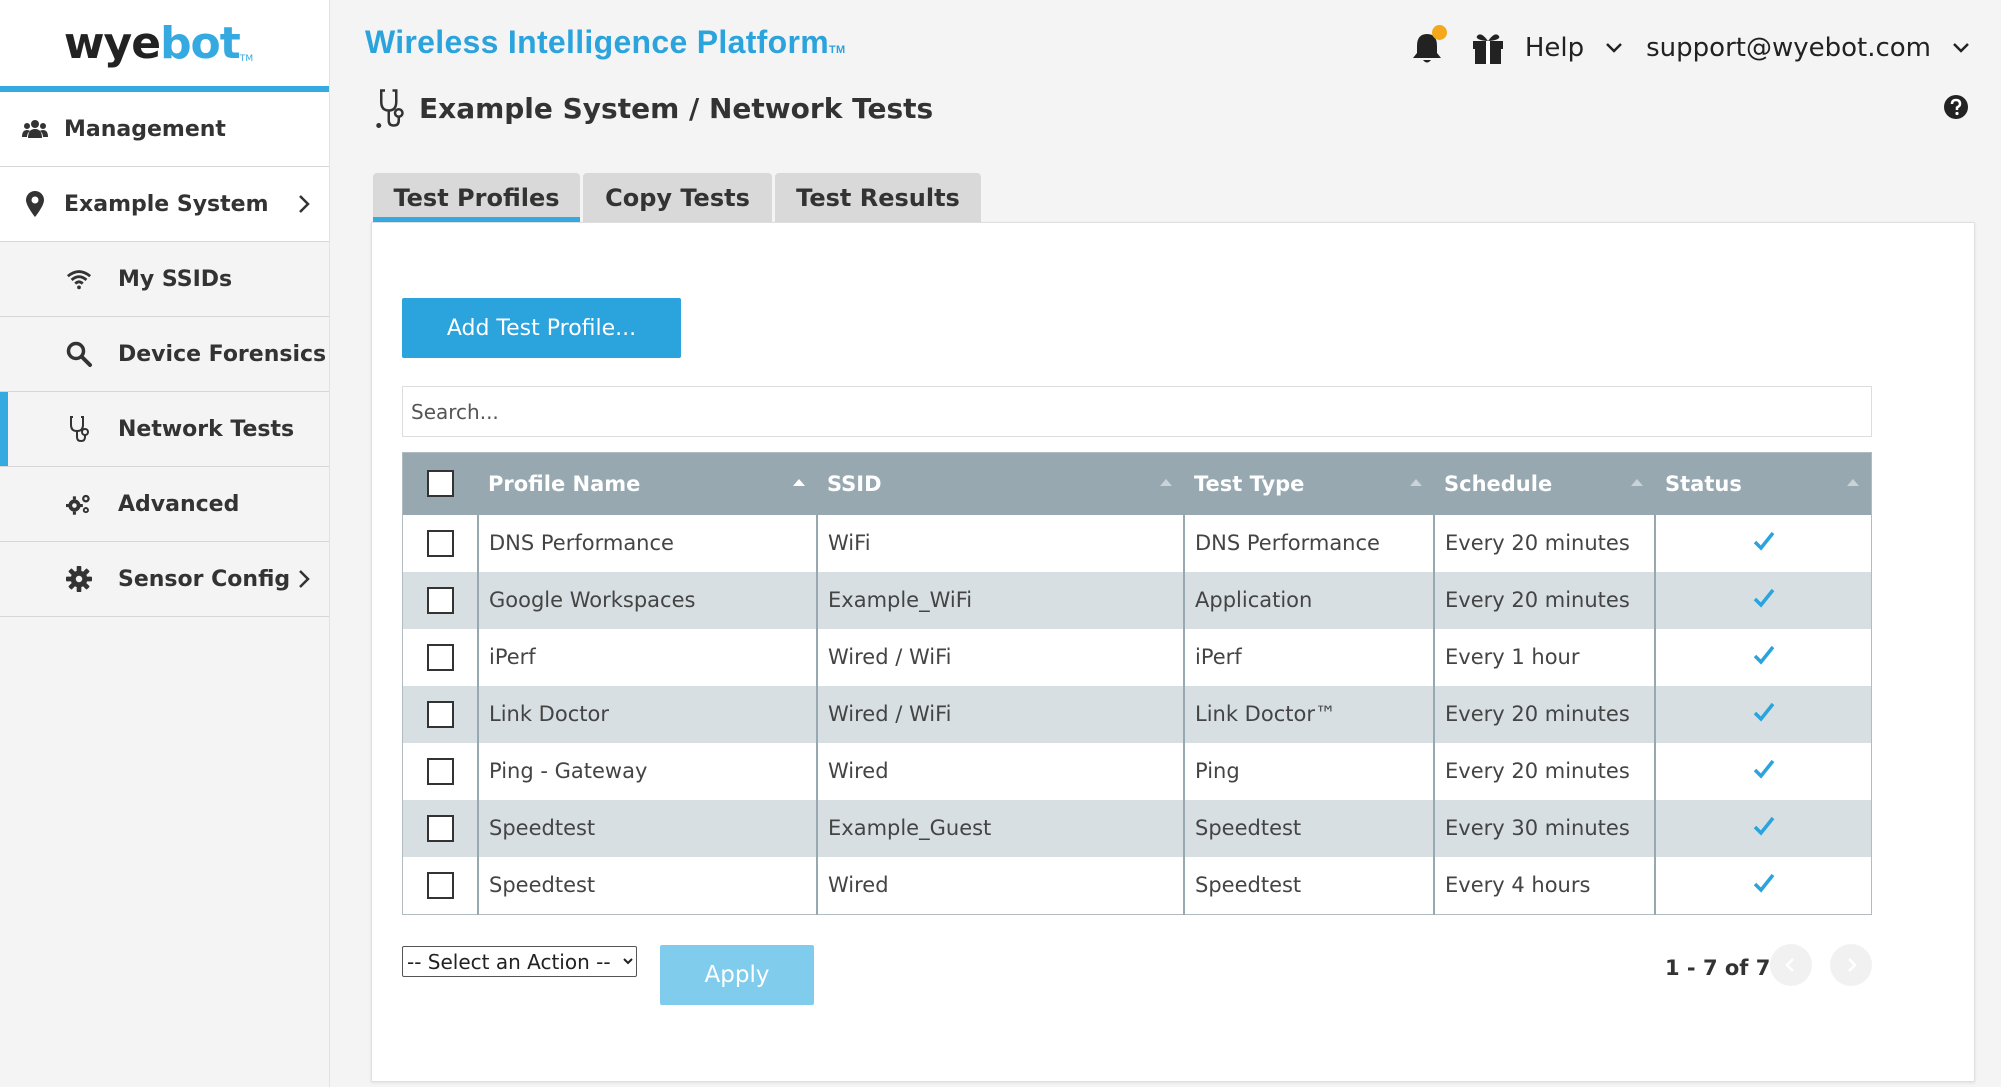 This screenshot has height=1087, width=2001. I want to click on column-header-status: Status, so click(1763, 483).